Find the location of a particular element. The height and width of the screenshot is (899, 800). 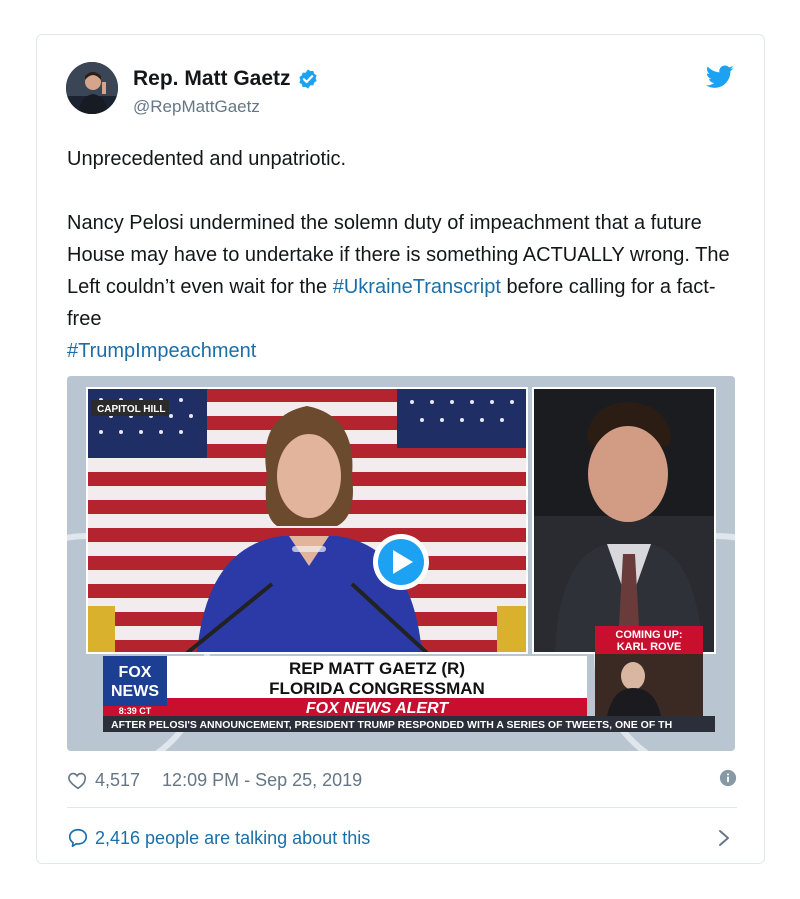

tweet-timestamp: 12:09 PM - Sep 25, 2019 is located at coordinates (262, 780).